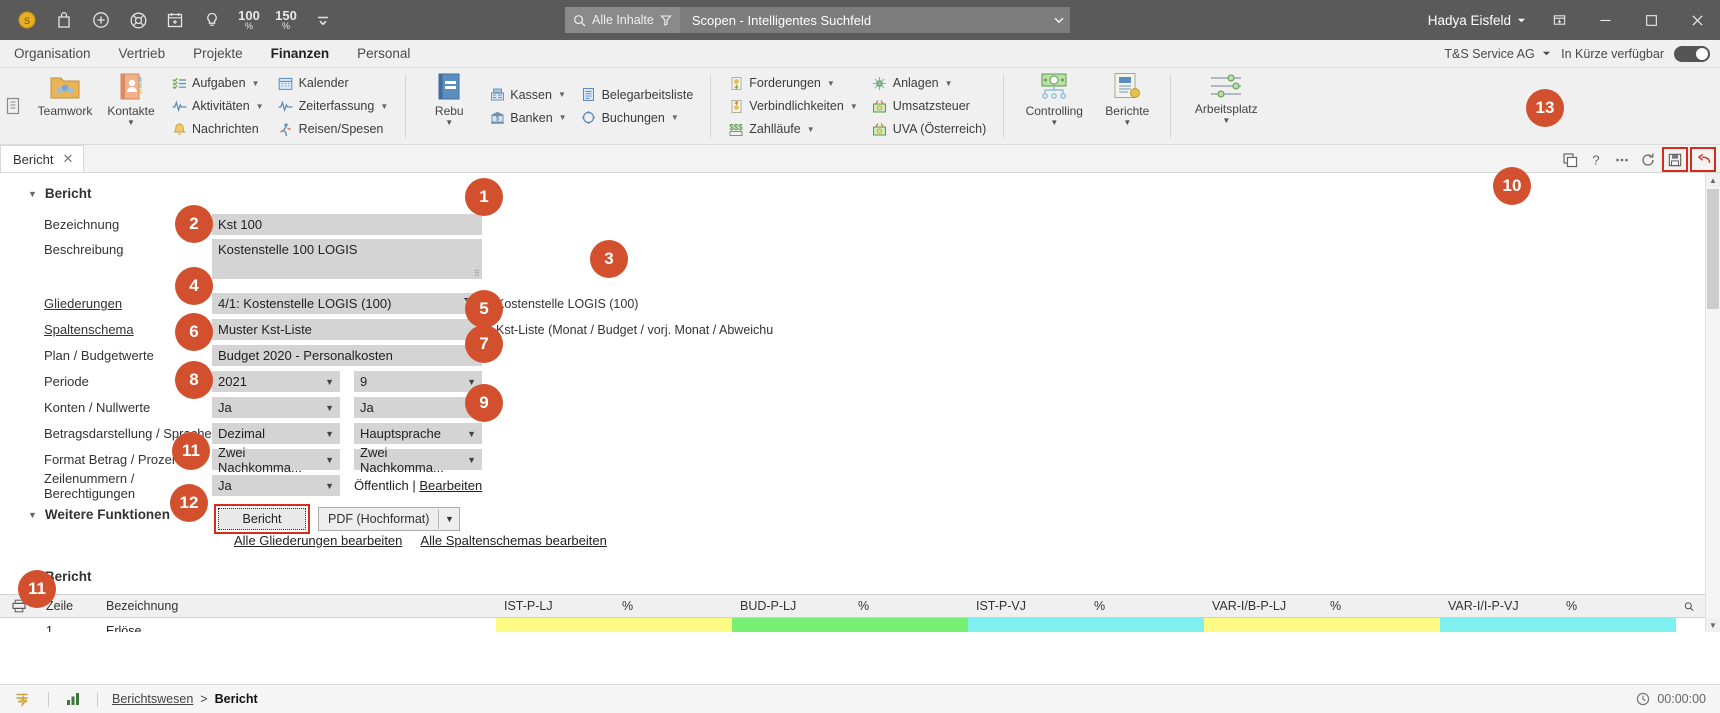  What do you see at coordinates (52, 53) in the screenshot?
I see `menu-item-organisation: Organisation` at bounding box center [52, 53].